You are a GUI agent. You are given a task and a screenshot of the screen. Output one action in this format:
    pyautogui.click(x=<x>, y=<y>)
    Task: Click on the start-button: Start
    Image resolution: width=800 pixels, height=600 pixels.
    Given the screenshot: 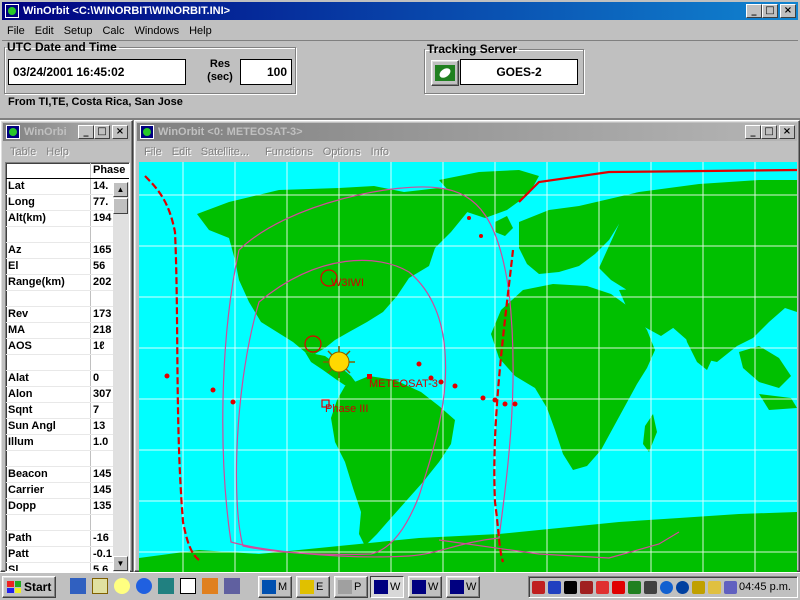 What is the action you would take?
    pyautogui.click(x=29, y=587)
    